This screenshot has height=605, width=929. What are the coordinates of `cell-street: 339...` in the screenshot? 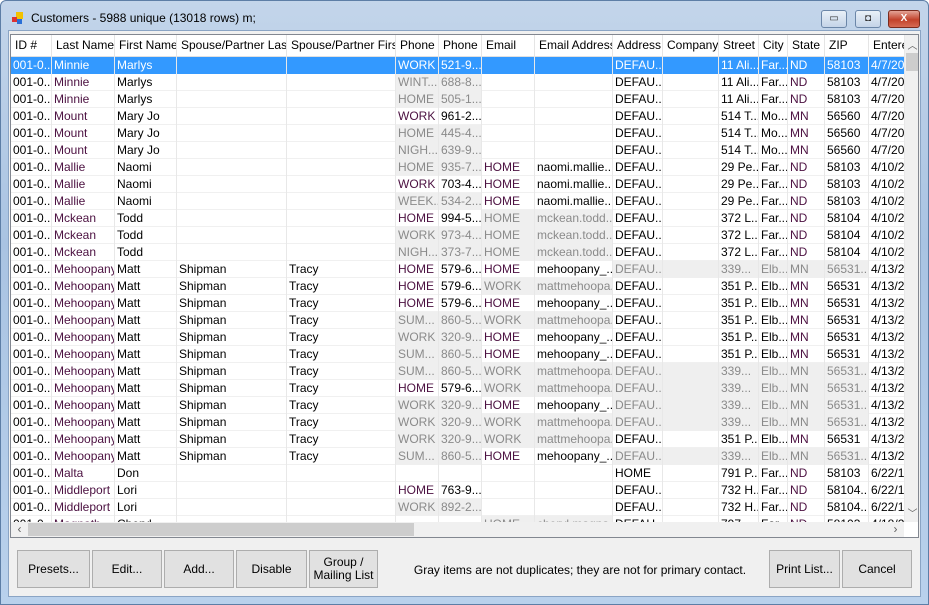 It's located at (739, 388).